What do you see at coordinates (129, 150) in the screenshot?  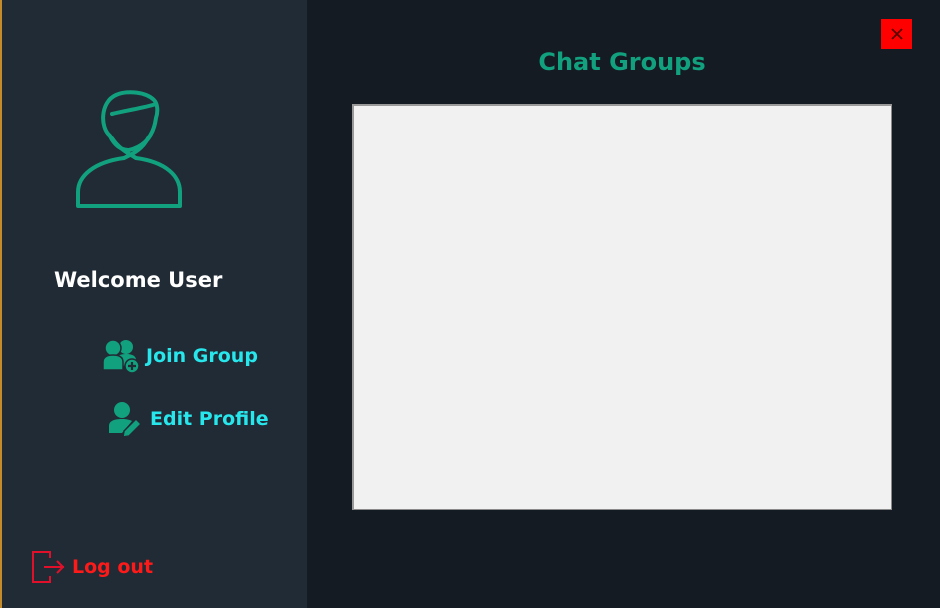 I see `user-avatar-icon` at bounding box center [129, 150].